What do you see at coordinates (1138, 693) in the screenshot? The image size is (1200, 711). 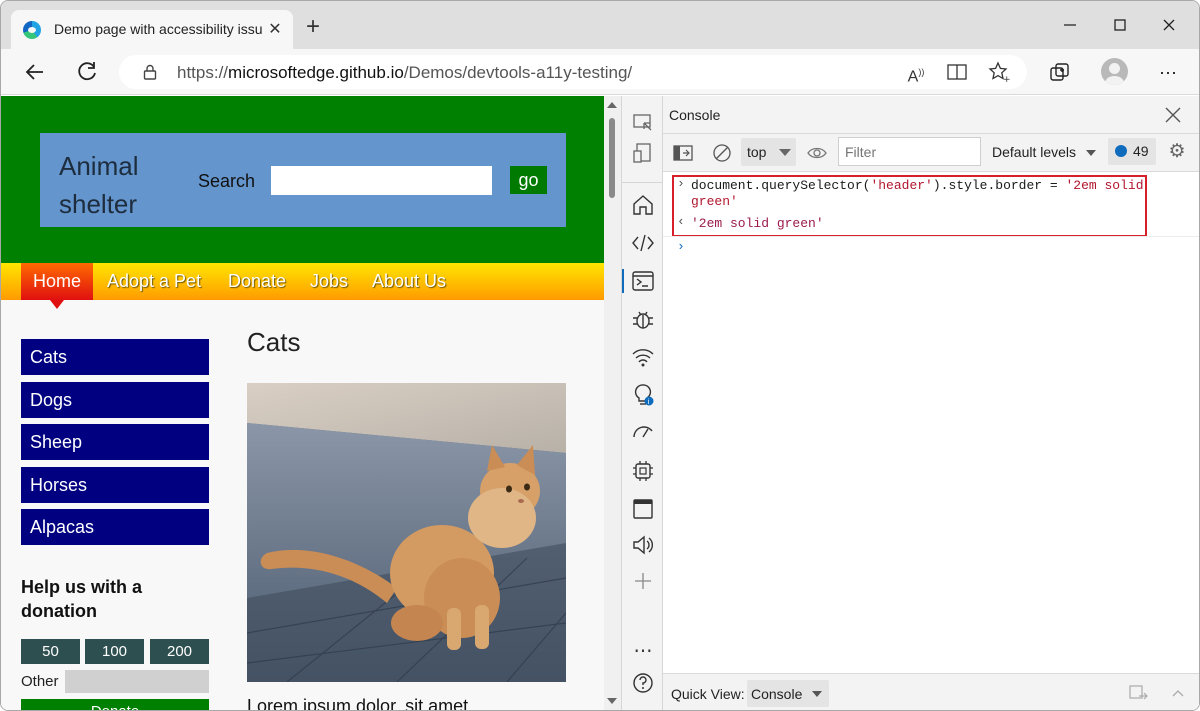 I see `dock-to-main-icon` at bounding box center [1138, 693].